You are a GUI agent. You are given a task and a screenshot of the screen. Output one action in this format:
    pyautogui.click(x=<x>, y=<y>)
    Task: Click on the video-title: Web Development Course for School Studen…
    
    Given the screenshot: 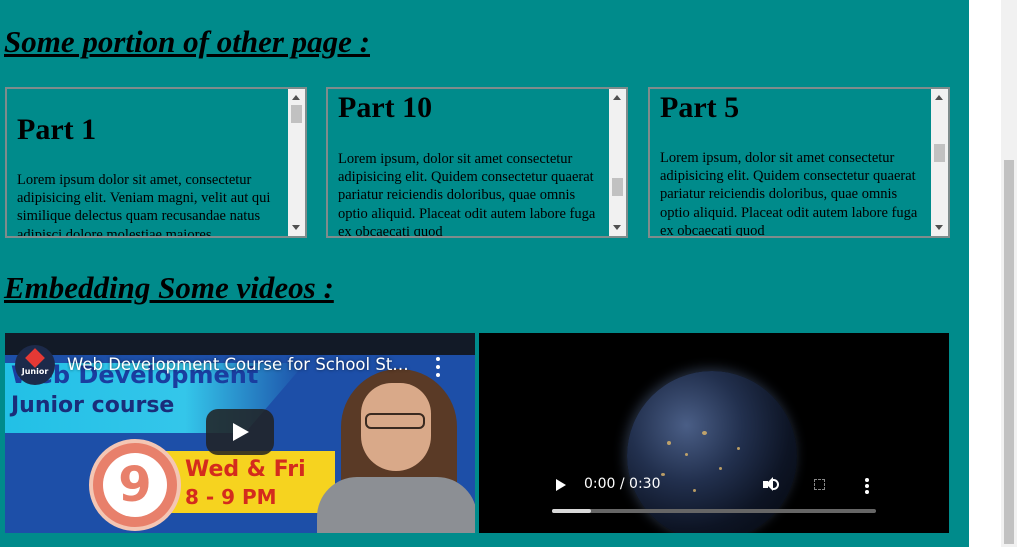 What is the action you would take?
    pyautogui.click(x=243, y=364)
    